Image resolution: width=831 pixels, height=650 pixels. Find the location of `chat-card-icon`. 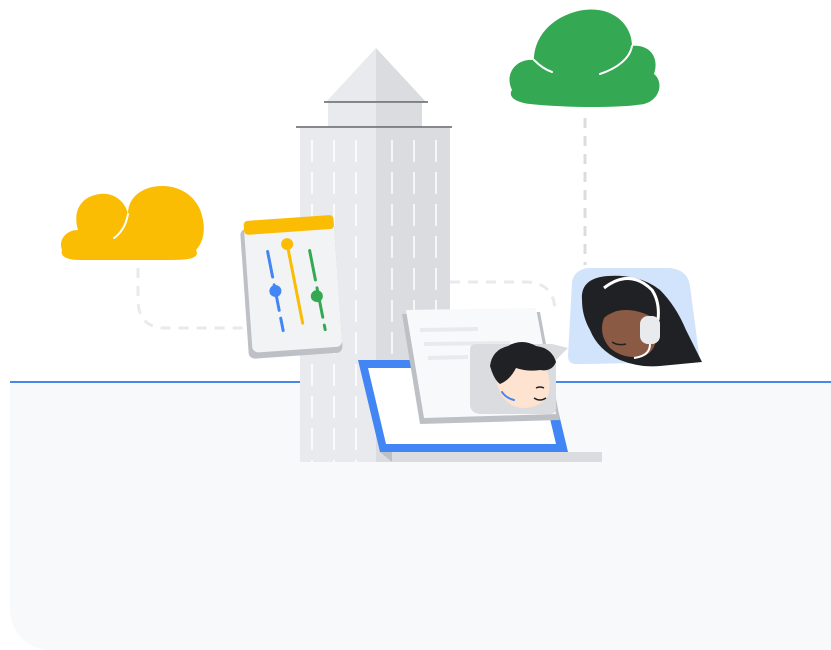

chat-card-icon is located at coordinates (485, 366).